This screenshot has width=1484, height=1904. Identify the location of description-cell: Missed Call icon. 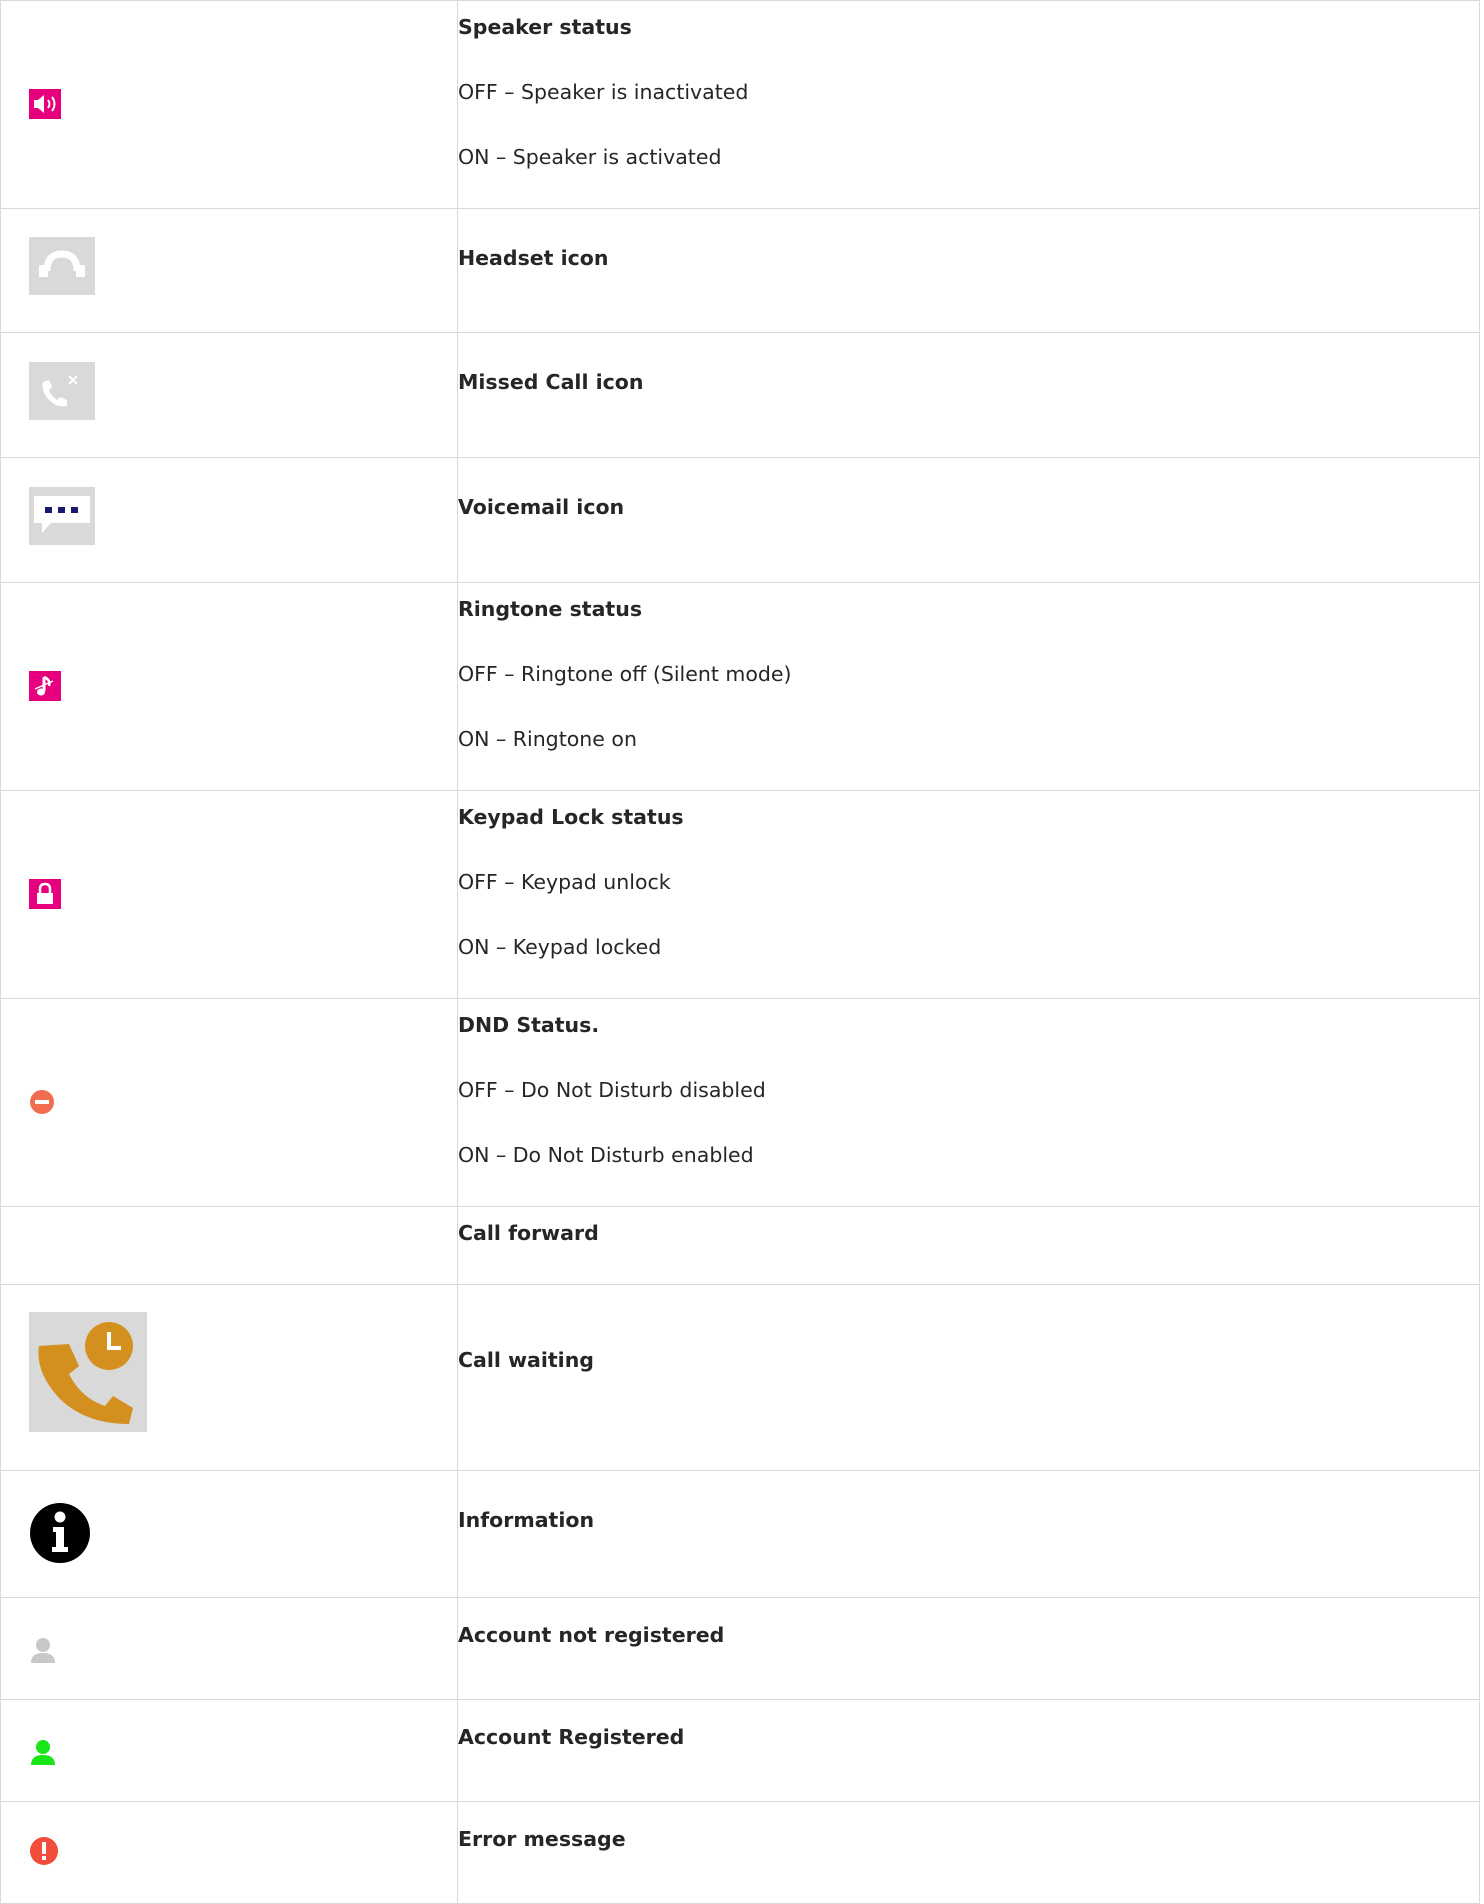
(968, 395).